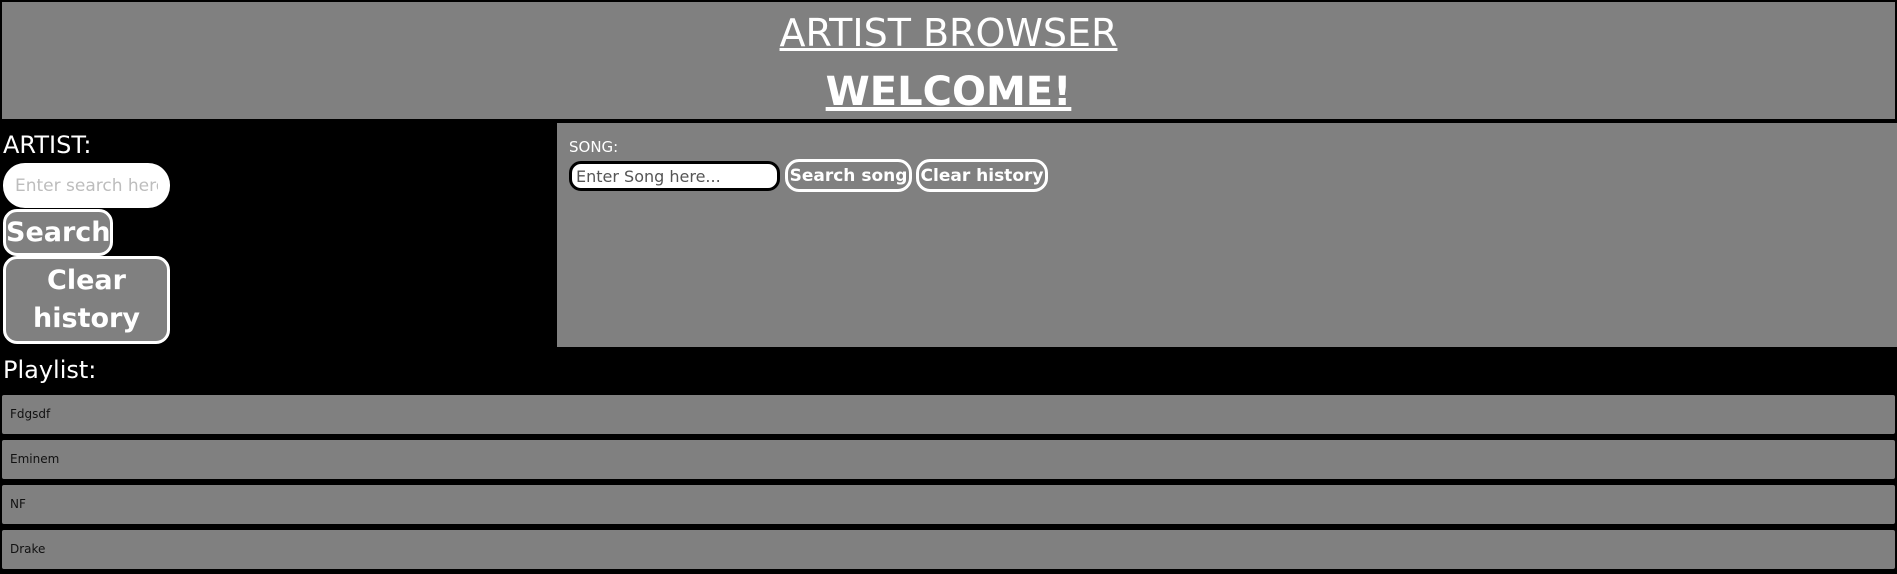  What do you see at coordinates (58, 232) in the screenshot?
I see `artist-search-button: Search` at bounding box center [58, 232].